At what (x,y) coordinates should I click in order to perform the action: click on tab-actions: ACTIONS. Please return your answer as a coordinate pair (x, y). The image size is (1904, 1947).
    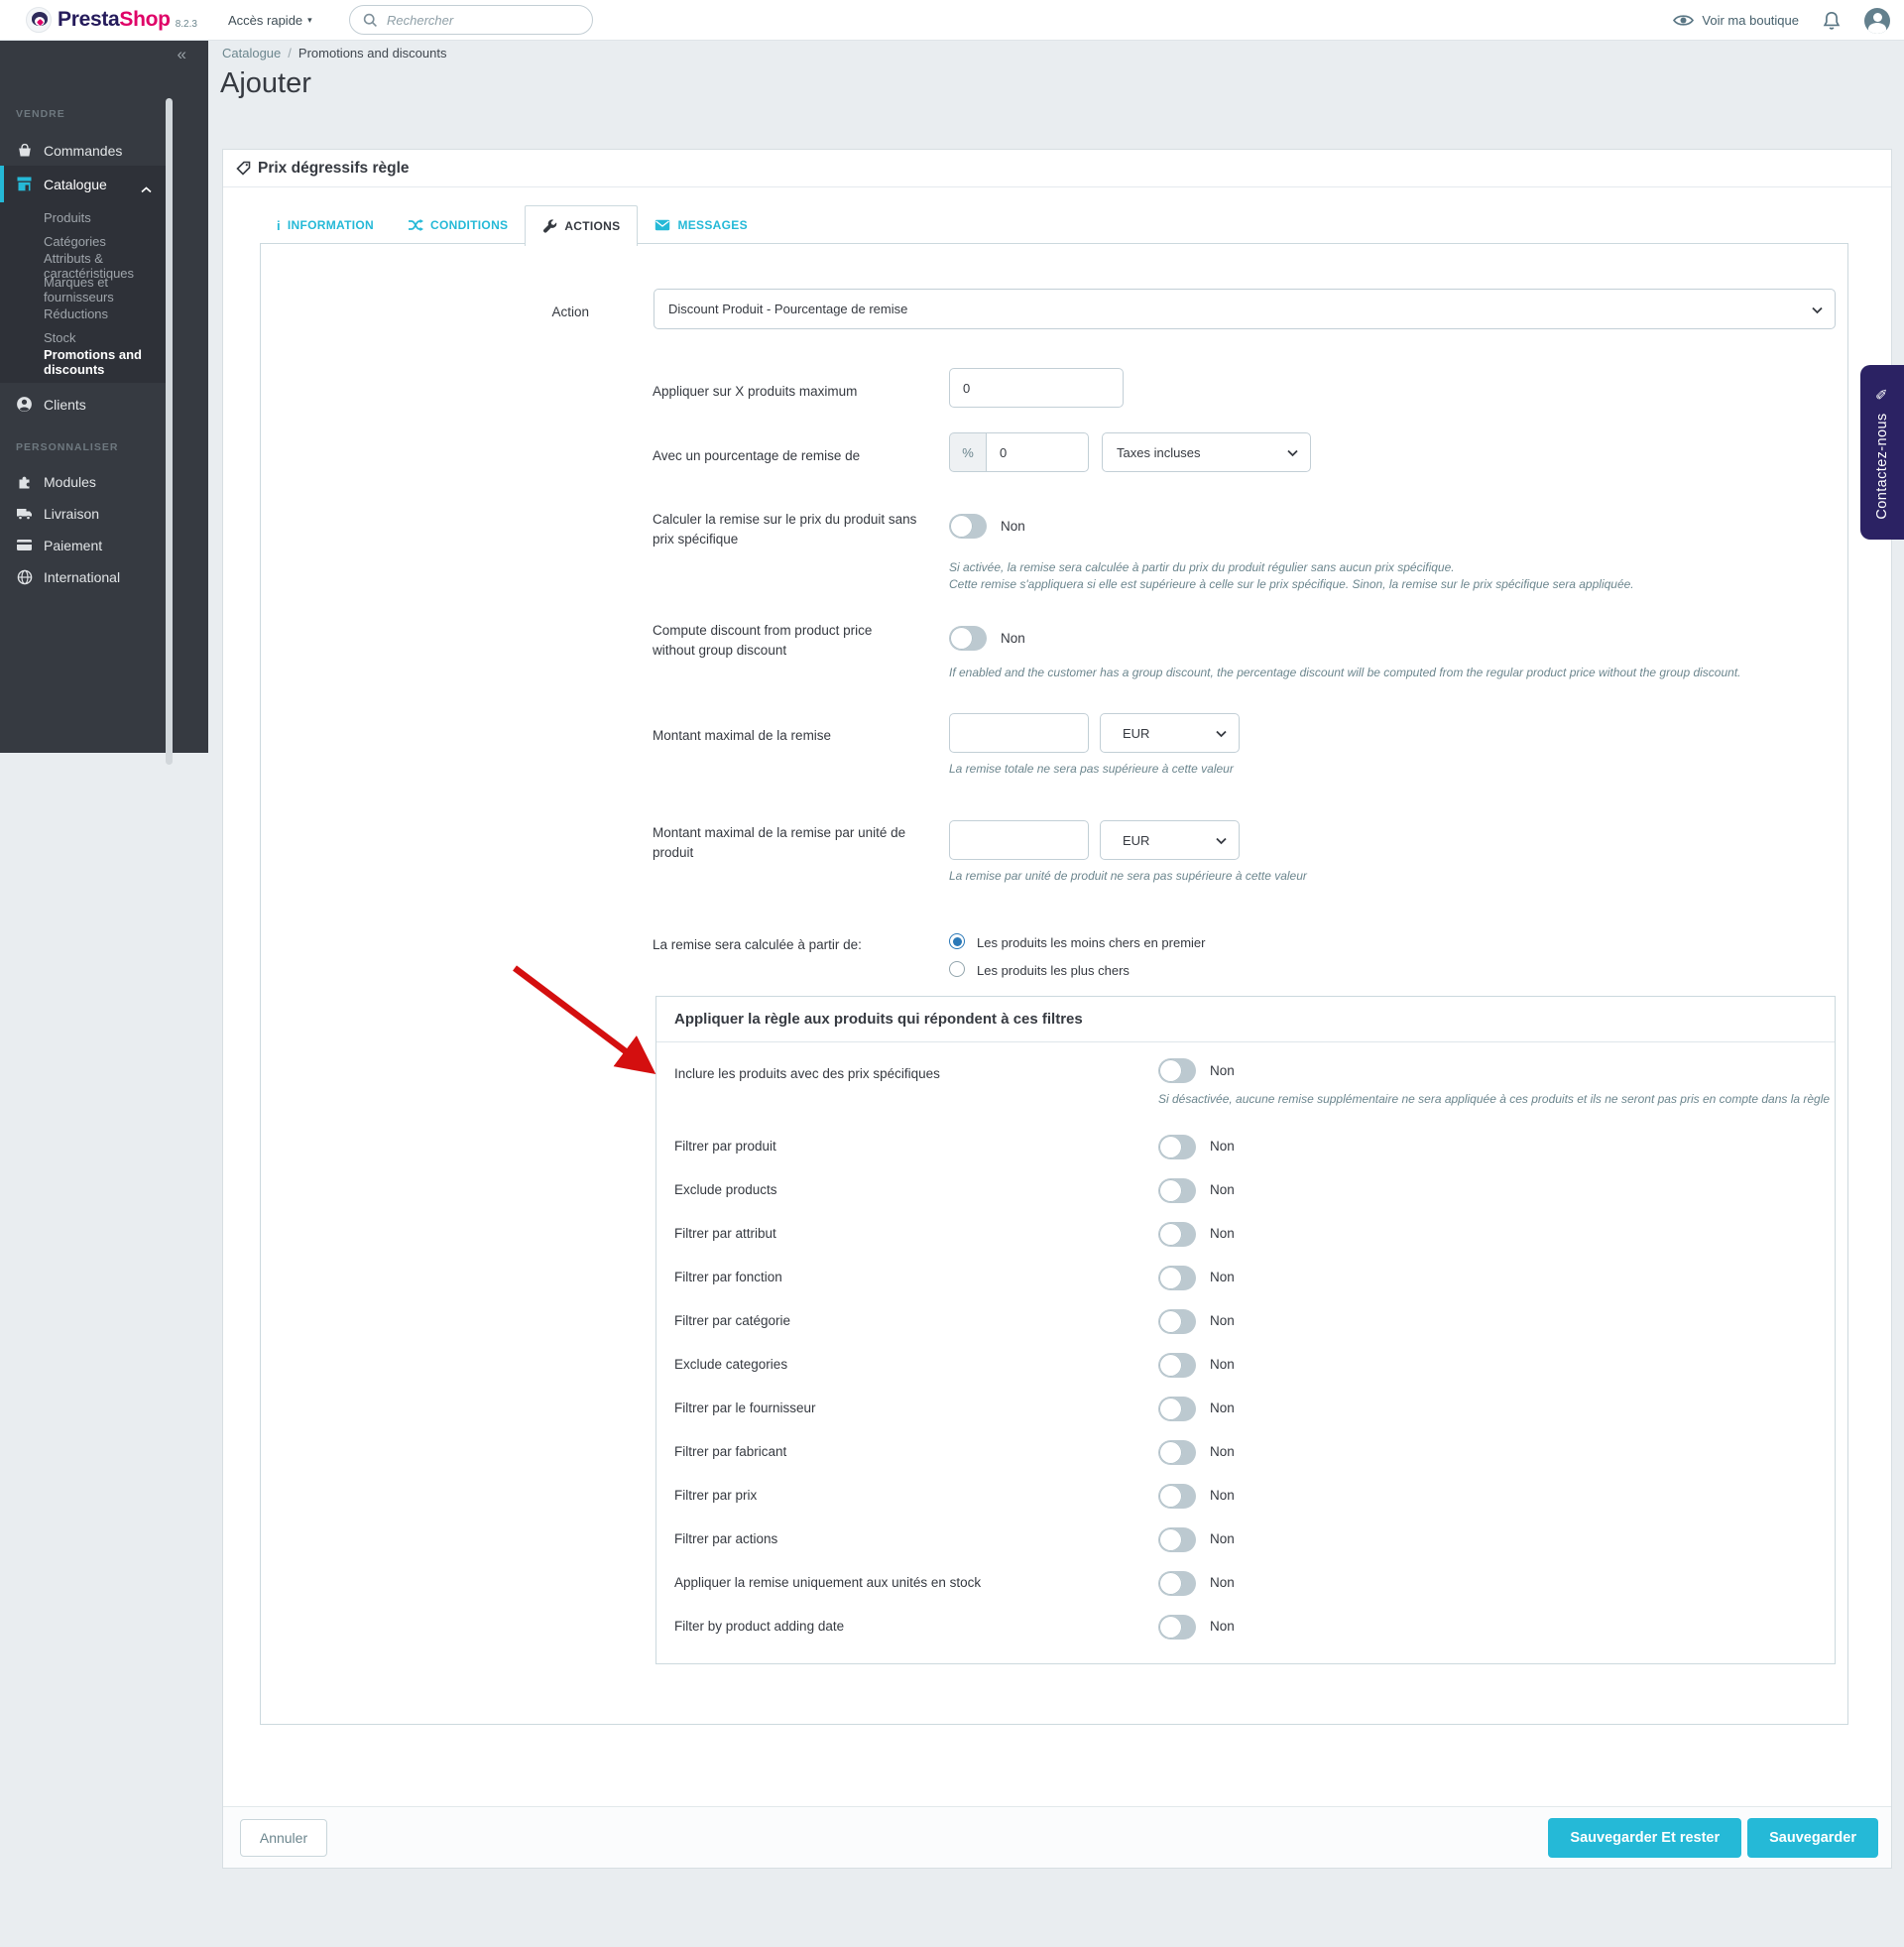
    Looking at the image, I should click on (582, 225).